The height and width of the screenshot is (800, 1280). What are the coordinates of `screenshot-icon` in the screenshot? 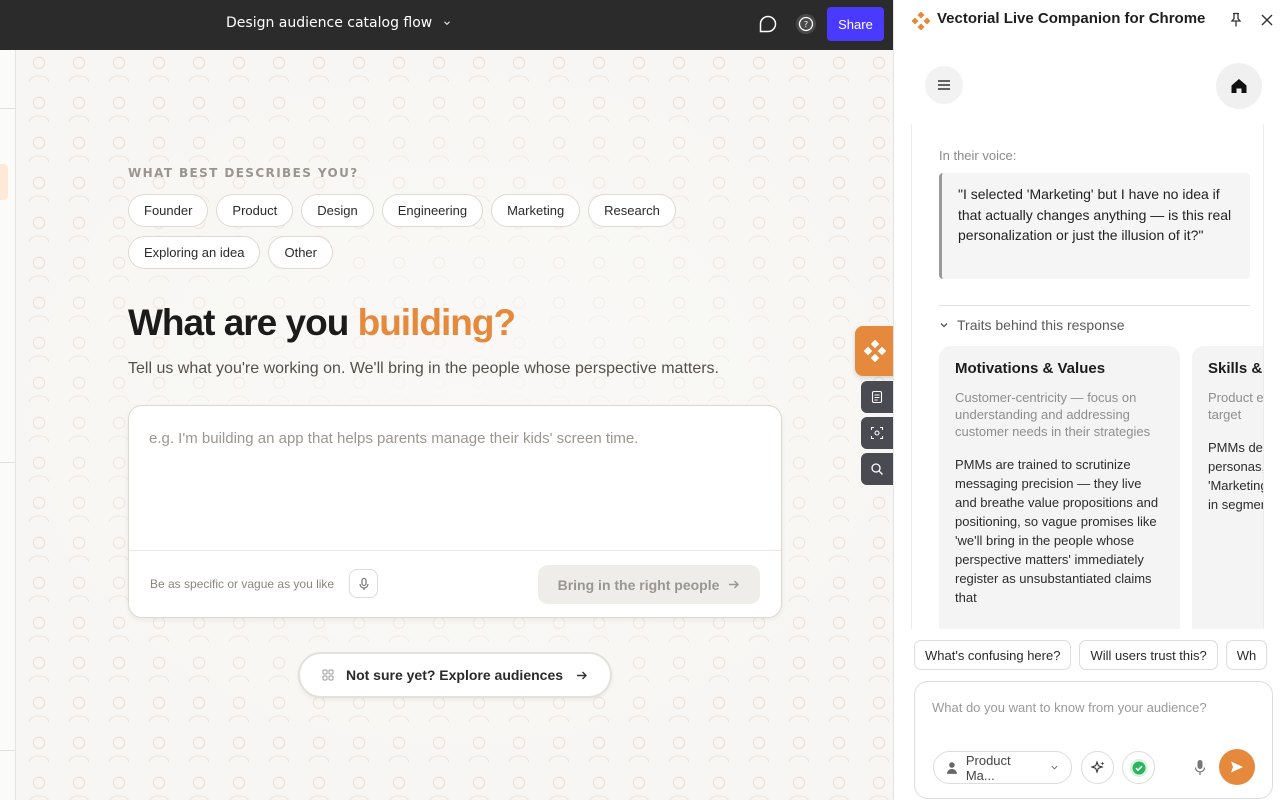 It's located at (877, 433).